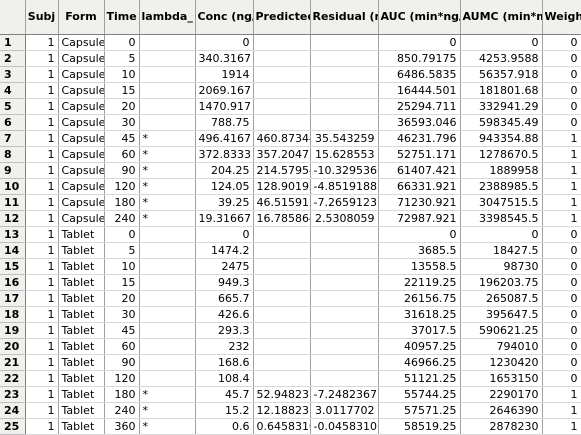 This screenshot has width=581, height=435. What do you see at coordinates (501, 378) in the screenshot?
I see `cell-aumc: 1653150` at bounding box center [501, 378].